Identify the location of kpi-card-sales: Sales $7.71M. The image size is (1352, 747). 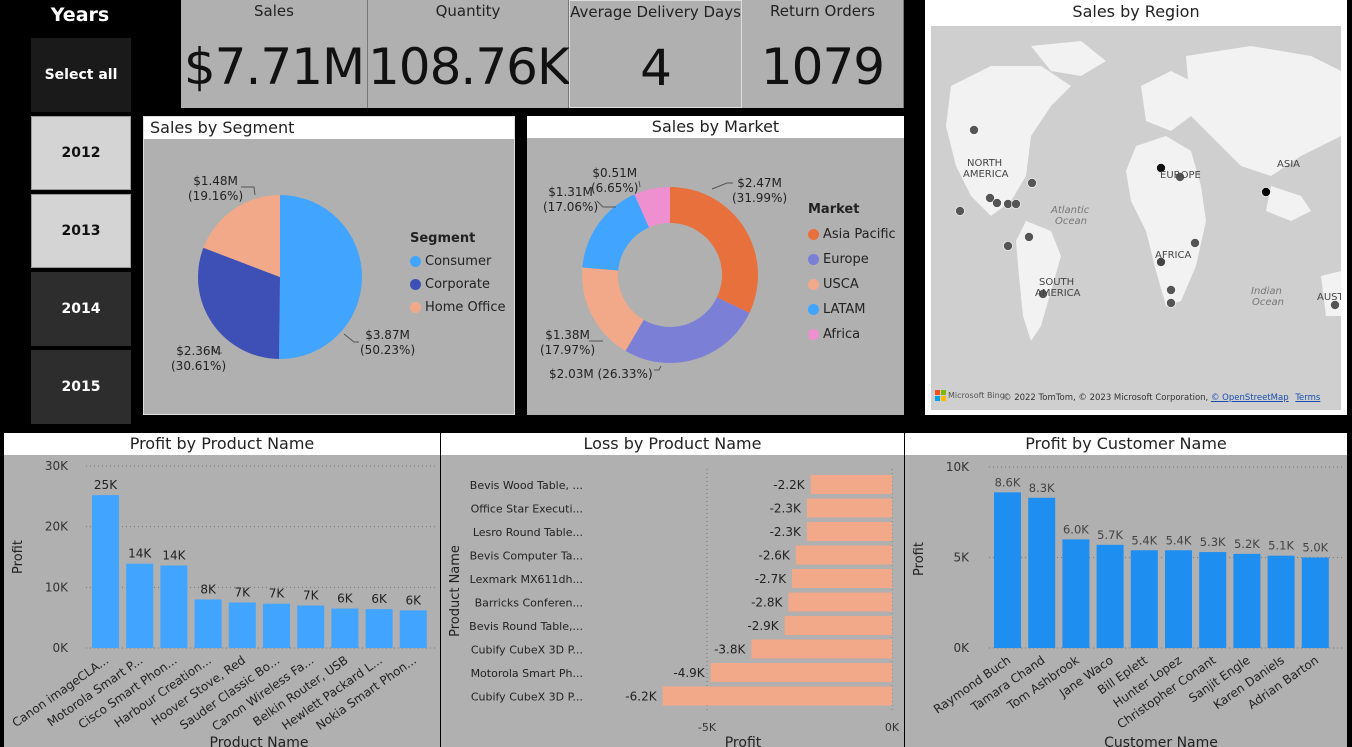
(274, 54).